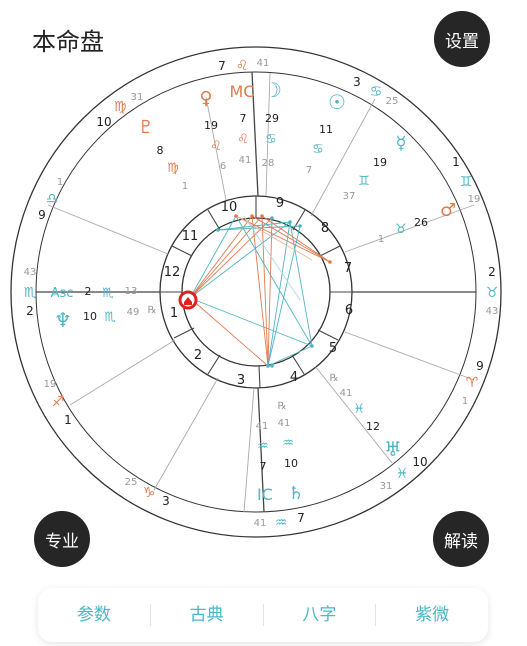 This screenshot has height=646, width=527. Describe the element at coordinates (273, 90) in the screenshot. I see `moon-icon: ☽` at that location.